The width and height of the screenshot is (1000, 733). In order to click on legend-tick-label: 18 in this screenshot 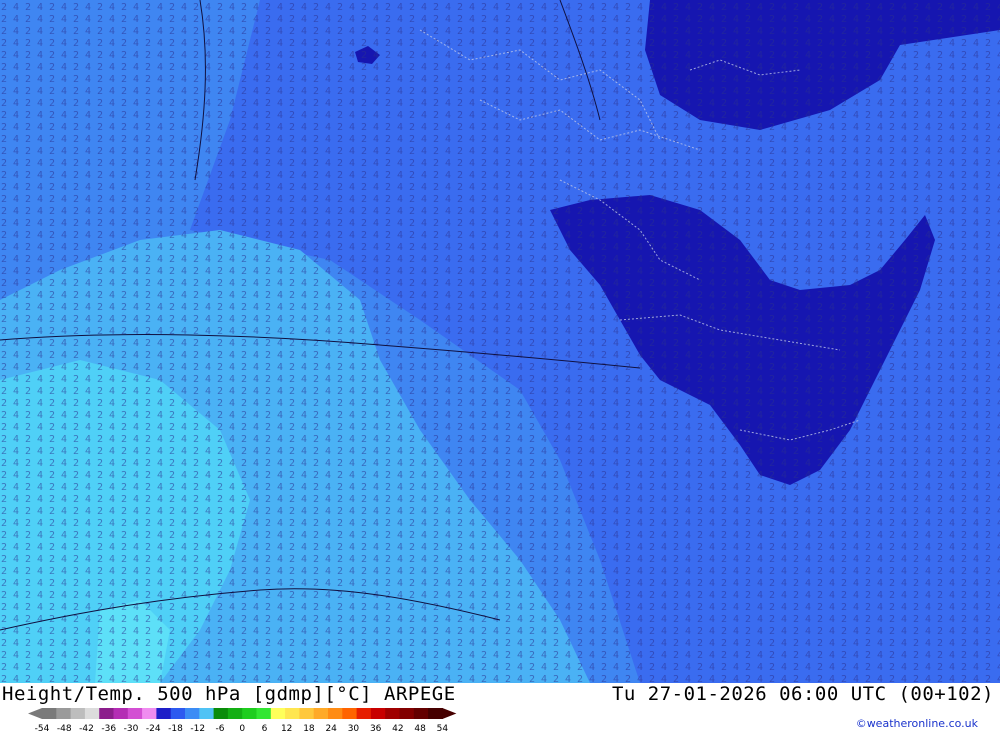, I will do `click(309, 728)`.